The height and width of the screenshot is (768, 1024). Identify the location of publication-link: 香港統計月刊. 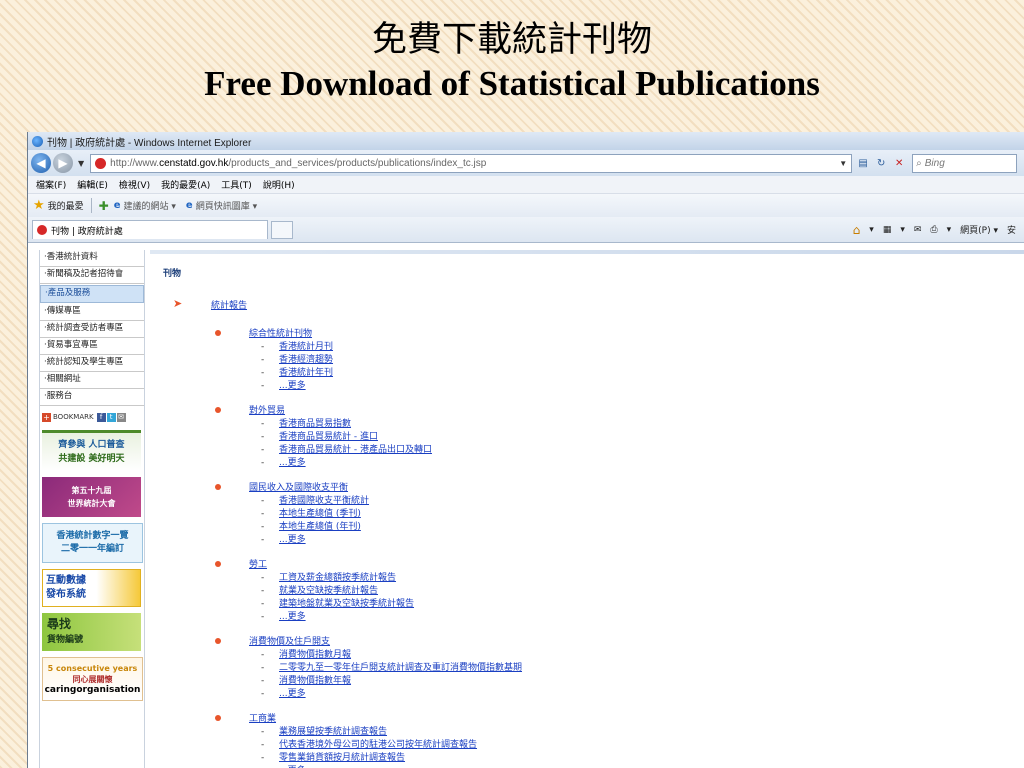
(306, 347).